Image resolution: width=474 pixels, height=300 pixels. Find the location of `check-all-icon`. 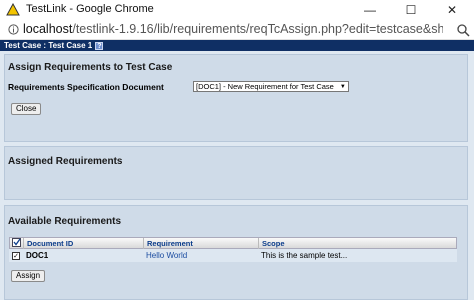

check-all-icon is located at coordinates (17, 242).